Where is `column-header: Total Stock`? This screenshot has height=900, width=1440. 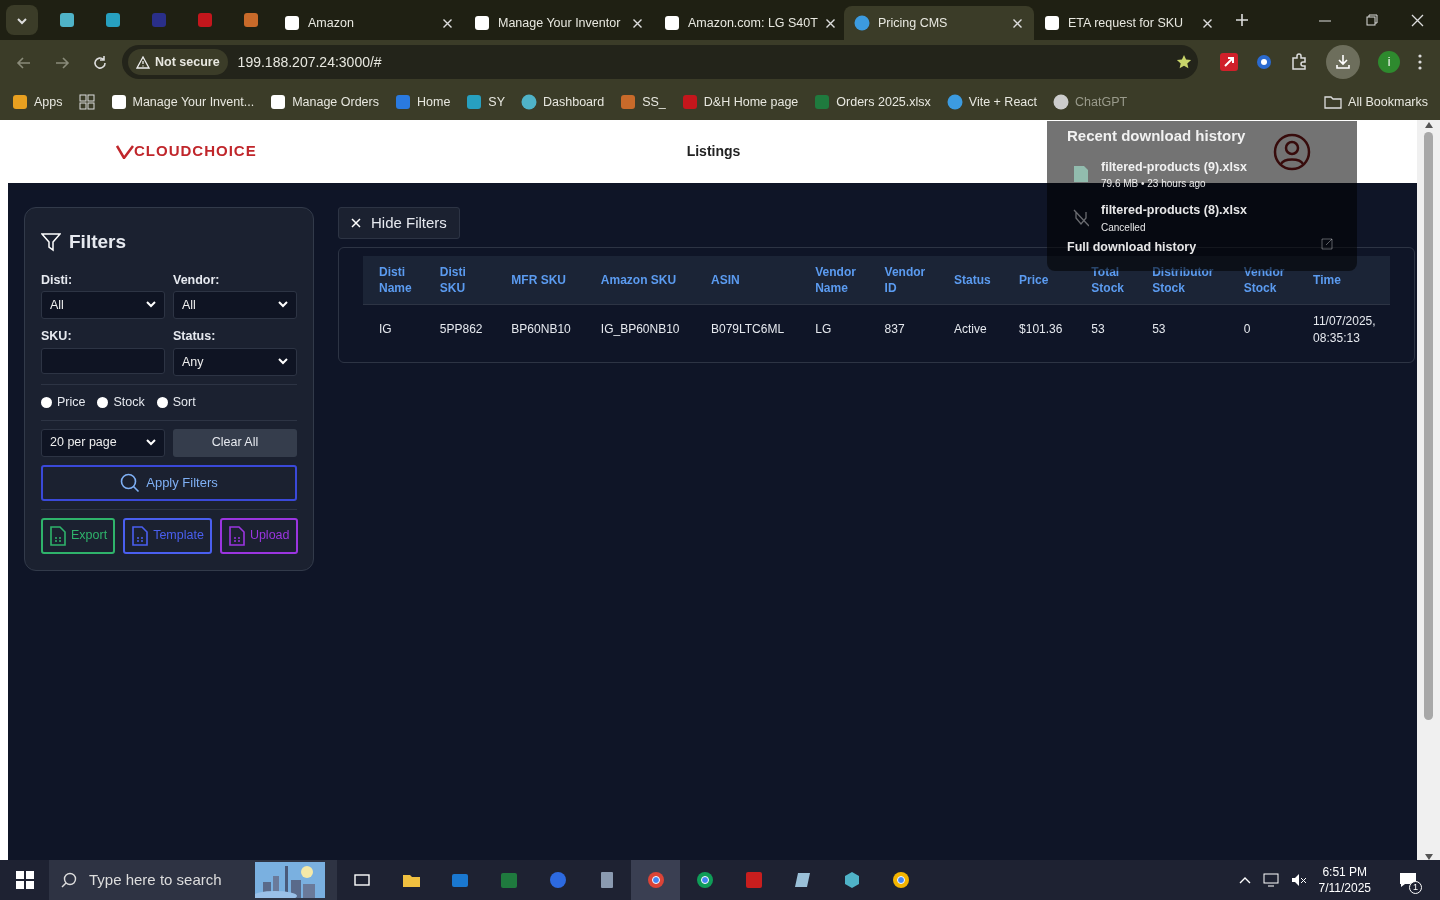
column-header: Total Stock is located at coordinates (1106, 280).